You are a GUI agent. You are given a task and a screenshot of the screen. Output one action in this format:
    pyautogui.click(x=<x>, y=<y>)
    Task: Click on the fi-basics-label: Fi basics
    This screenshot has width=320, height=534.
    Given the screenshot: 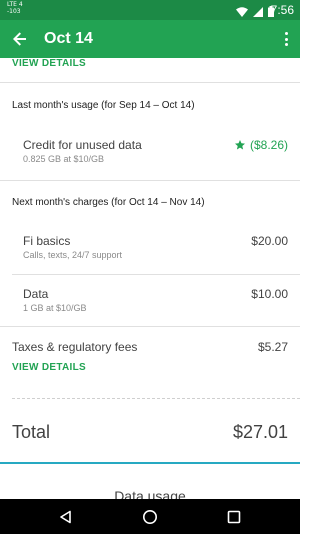 What is the action you would take?
    pyautogui.click(x=47, y=241)
    